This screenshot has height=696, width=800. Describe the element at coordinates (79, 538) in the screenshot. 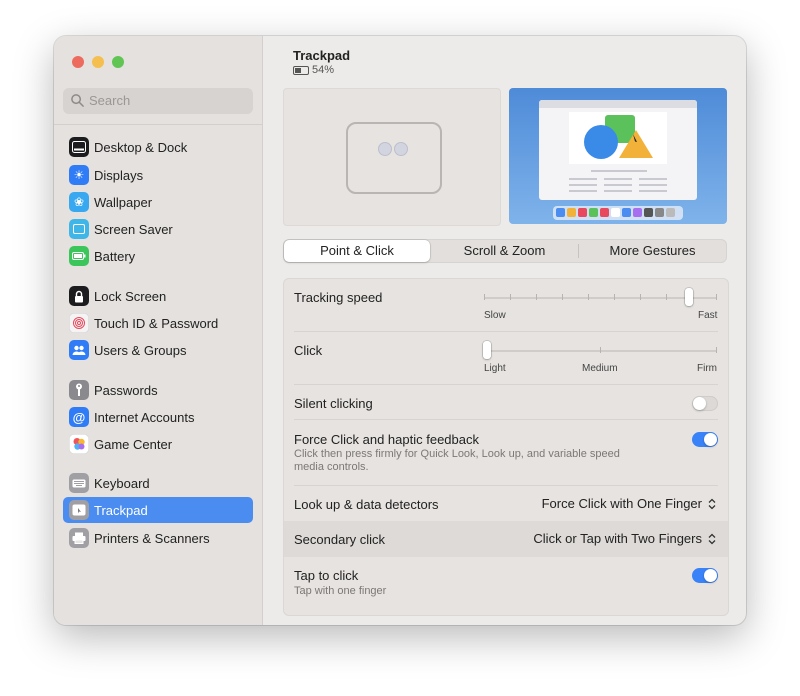

I see `printer-icon` at that location.